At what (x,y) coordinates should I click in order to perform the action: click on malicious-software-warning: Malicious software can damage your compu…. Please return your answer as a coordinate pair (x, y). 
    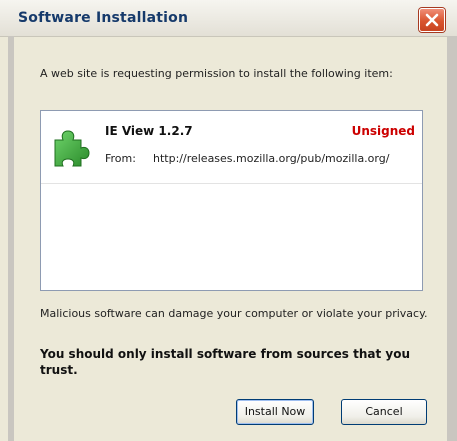
    Looking at the image, I should click on (234, 313).